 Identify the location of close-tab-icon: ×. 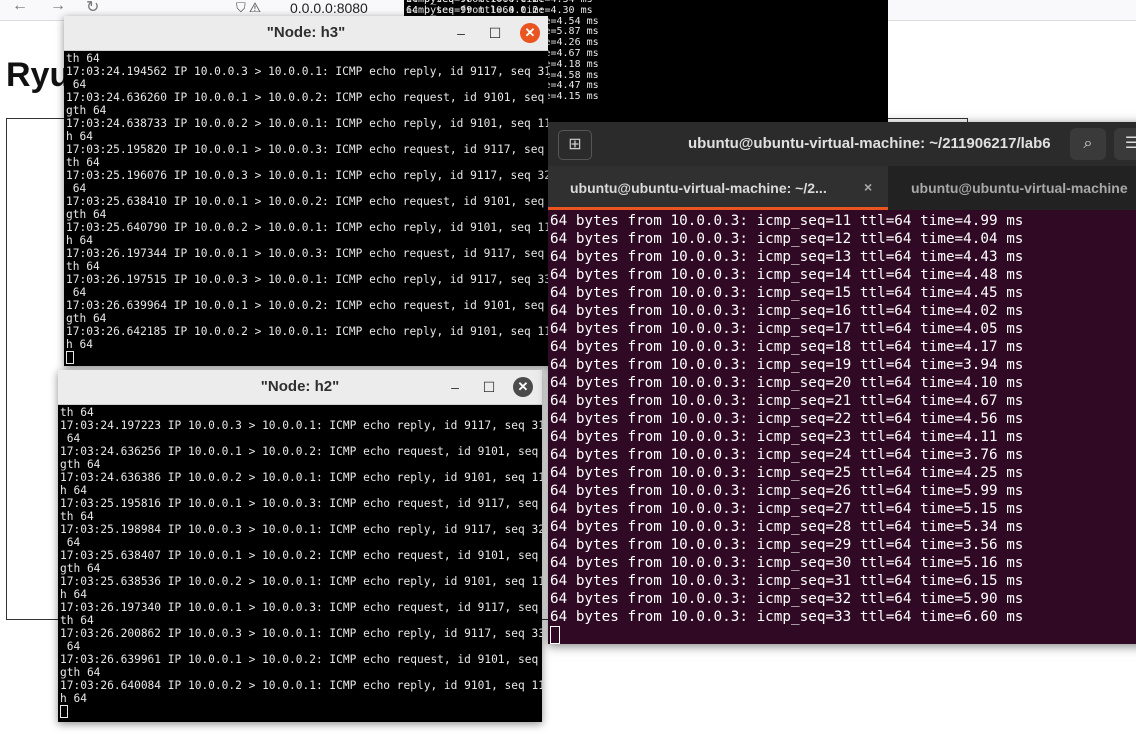
(868, 187).